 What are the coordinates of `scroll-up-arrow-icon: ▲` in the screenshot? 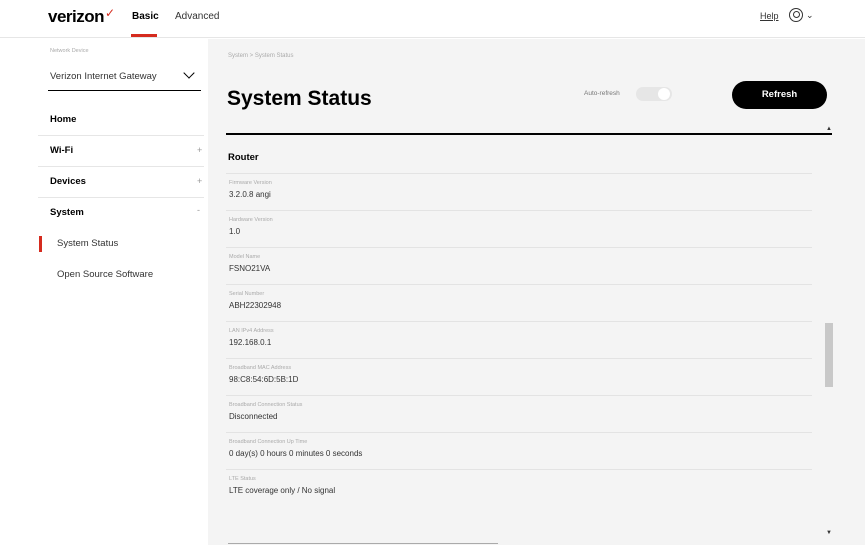 It's located at (829, 129).